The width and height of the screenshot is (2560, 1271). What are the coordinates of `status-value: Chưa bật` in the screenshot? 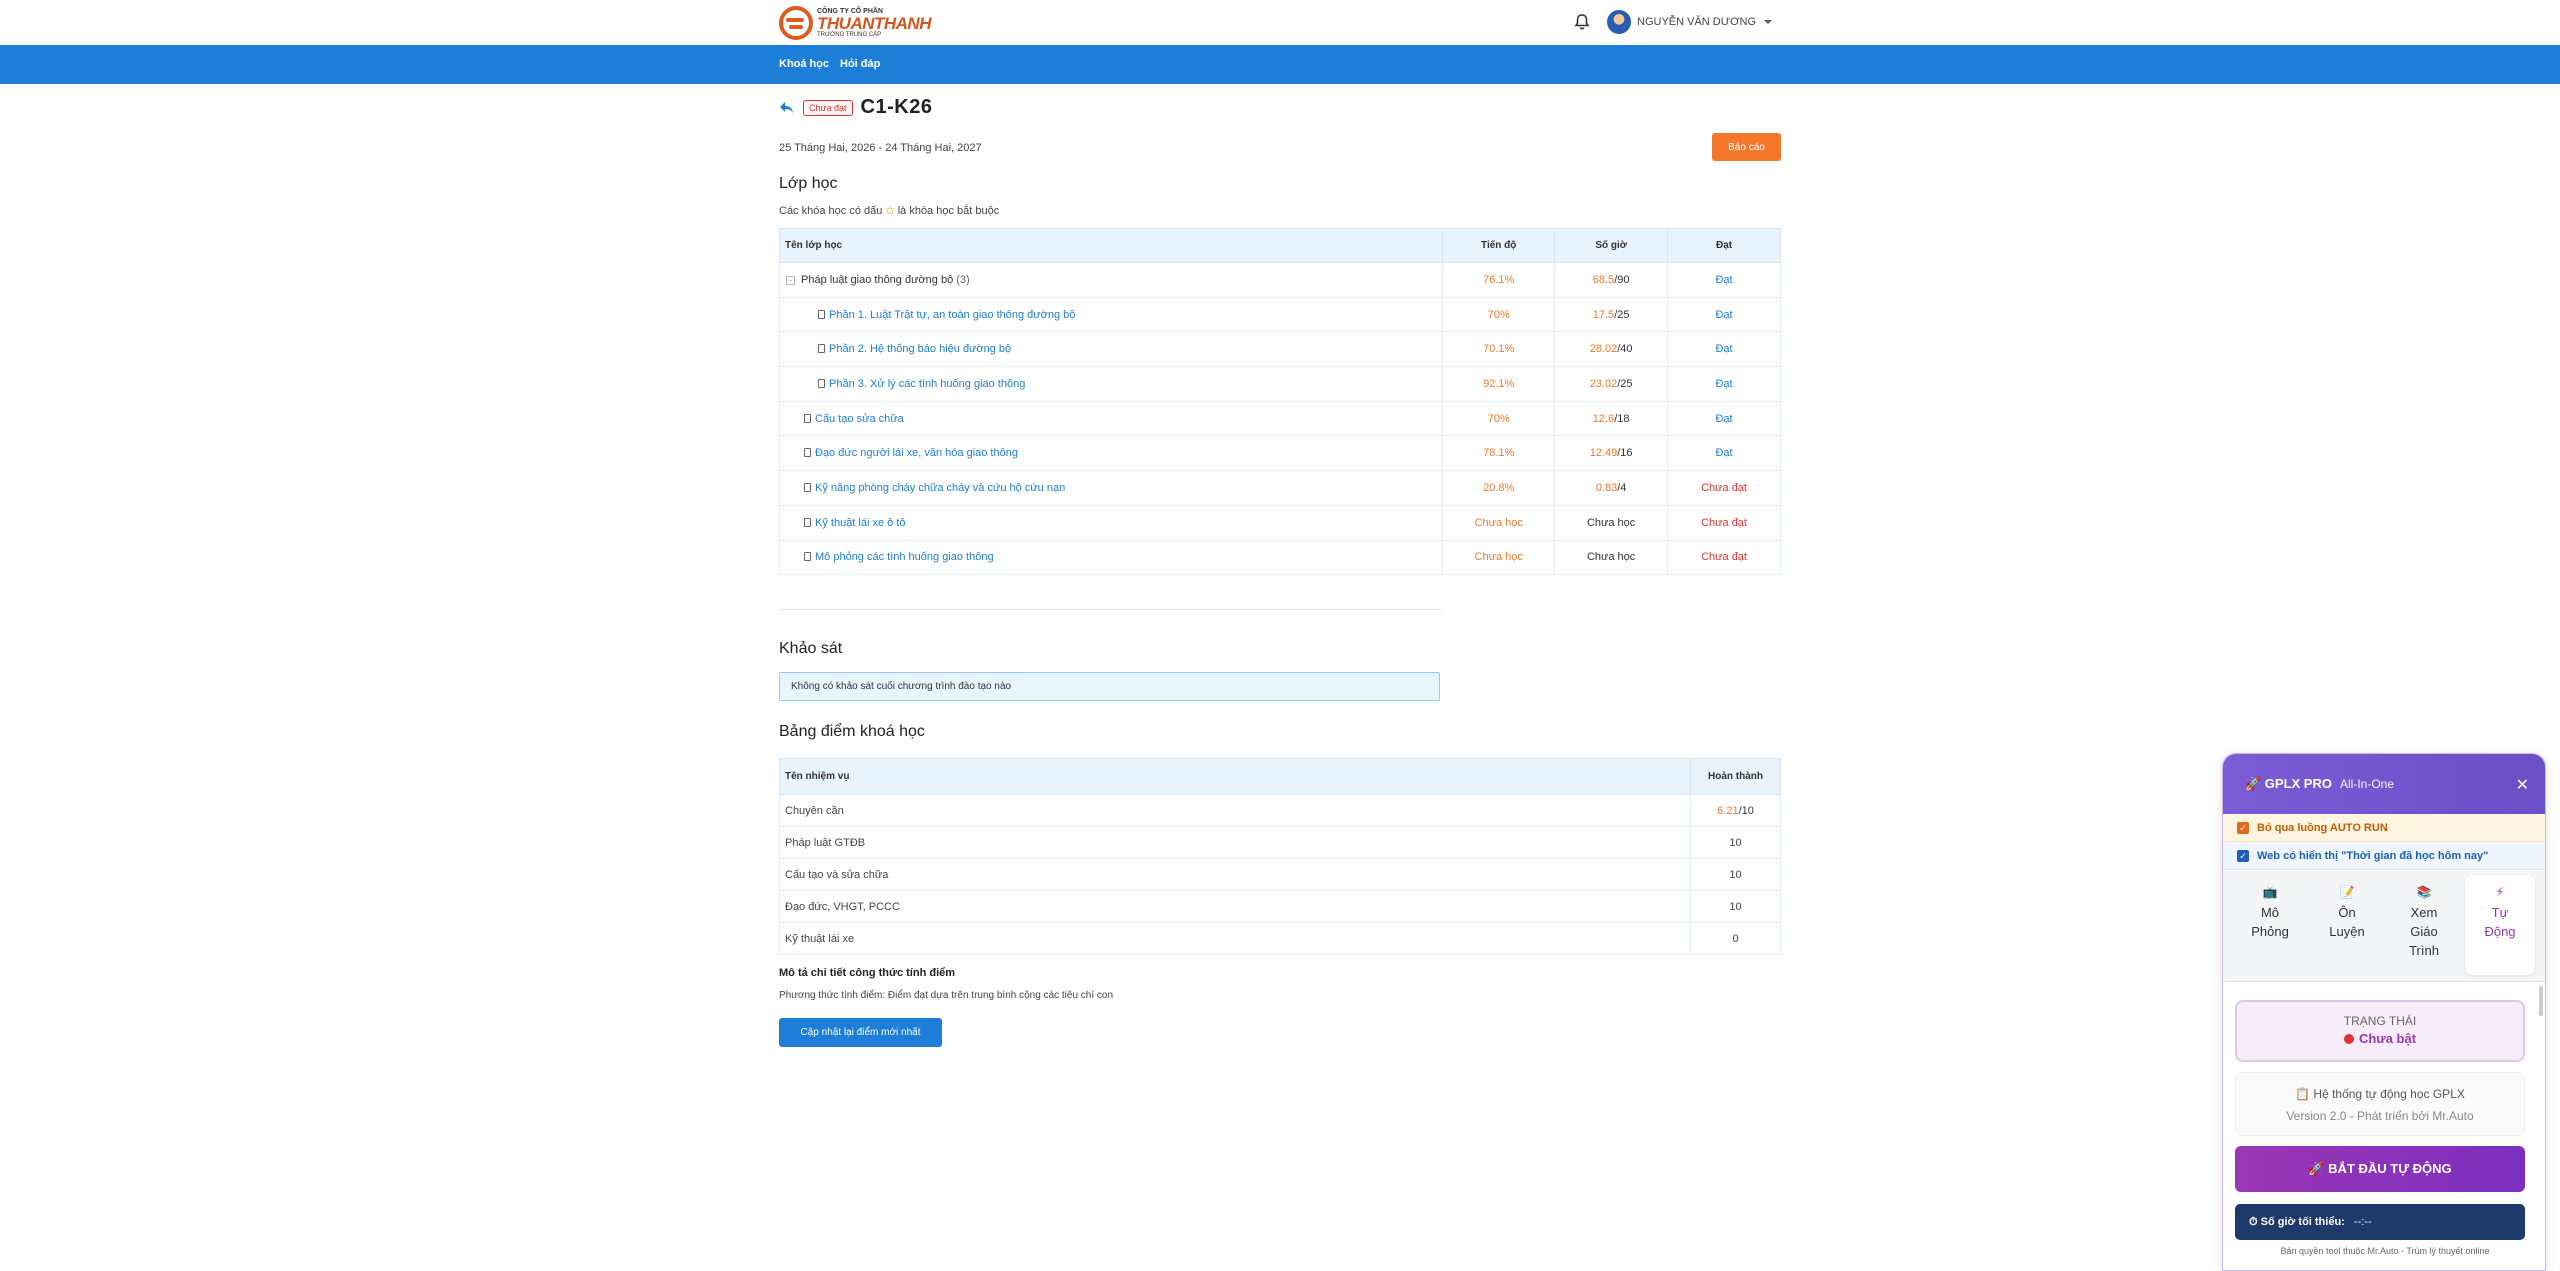 It's located at (2387, 1038).